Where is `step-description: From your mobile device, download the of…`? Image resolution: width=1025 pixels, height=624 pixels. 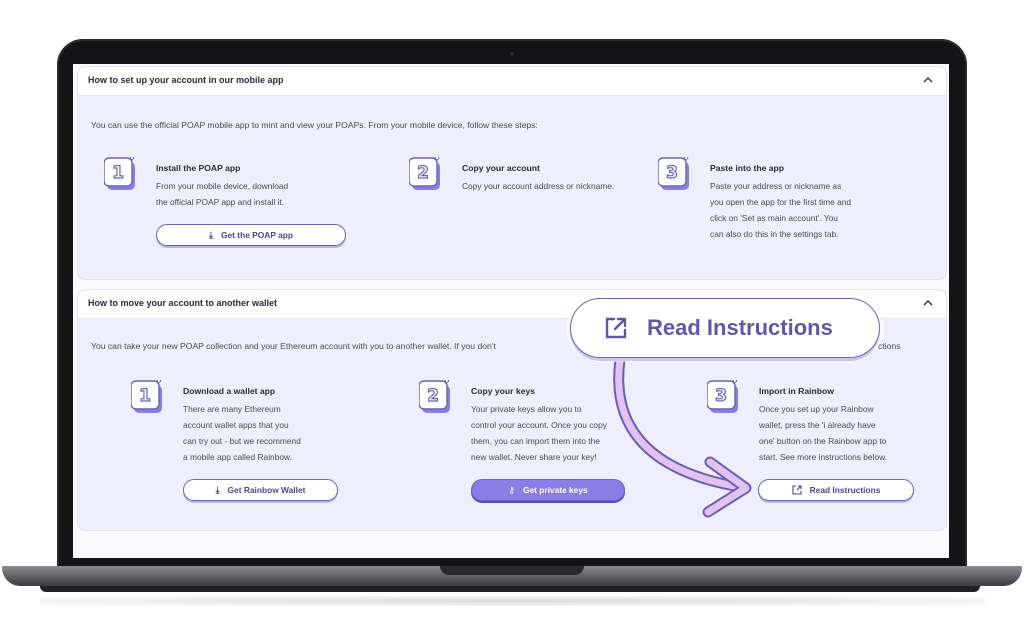 step-description: From your mobile device, download the of… is located at coordinates (222, 194).